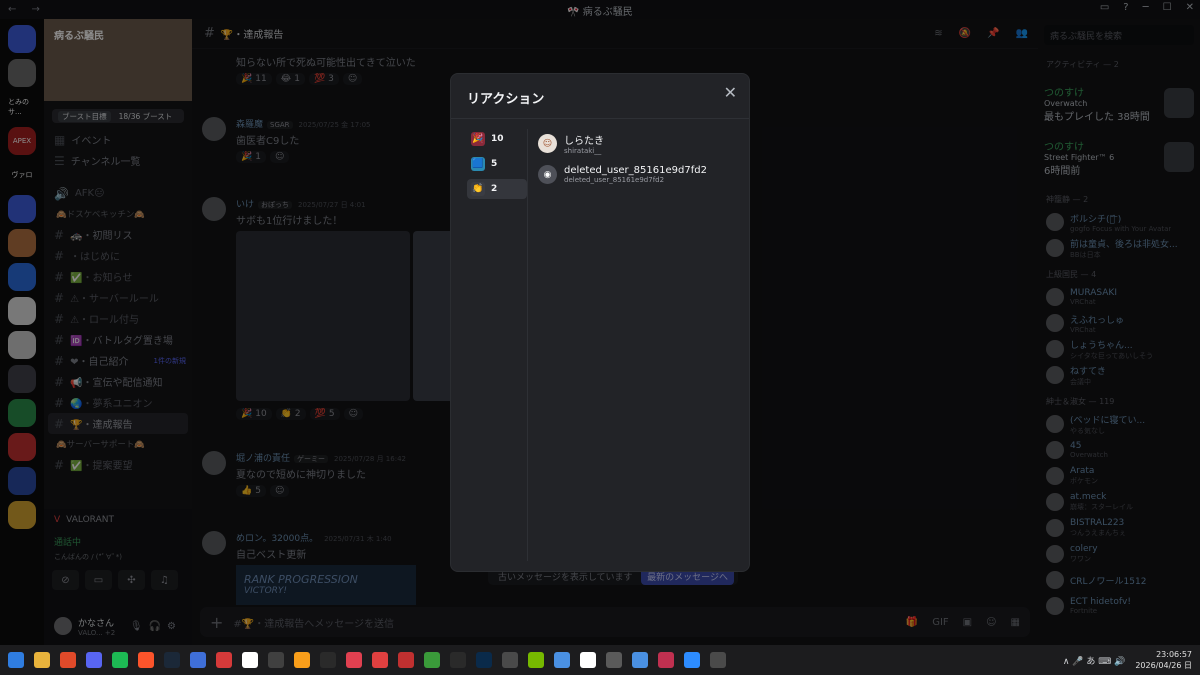 This screenshot has width=1200, height=675. What do you see at coordinates (730, 92) in the screenshot?
I see `close-icon: ✕` at bounding box center [730, 92].